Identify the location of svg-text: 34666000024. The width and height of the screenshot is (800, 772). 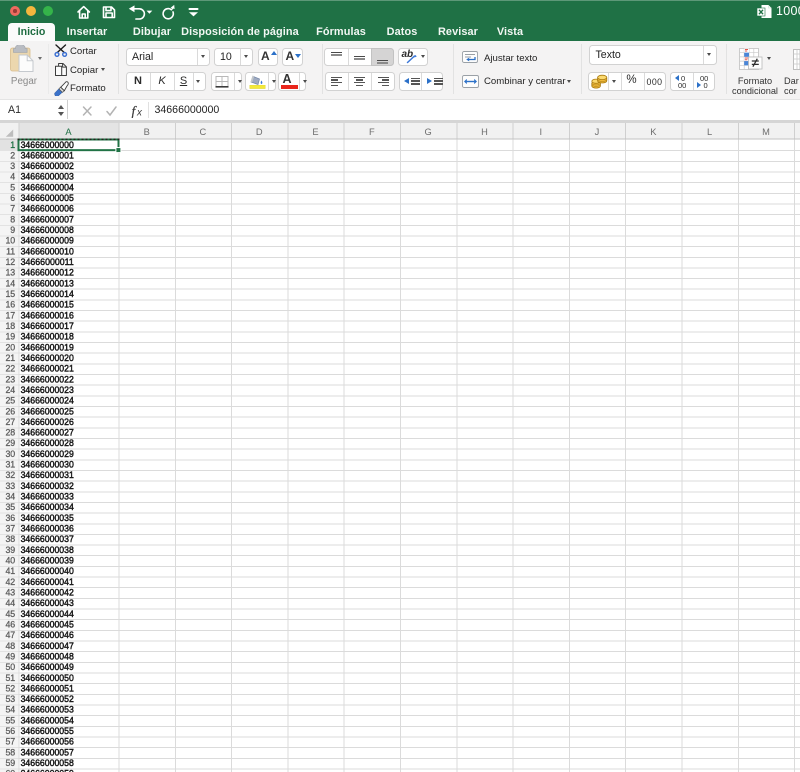
(48, 400).